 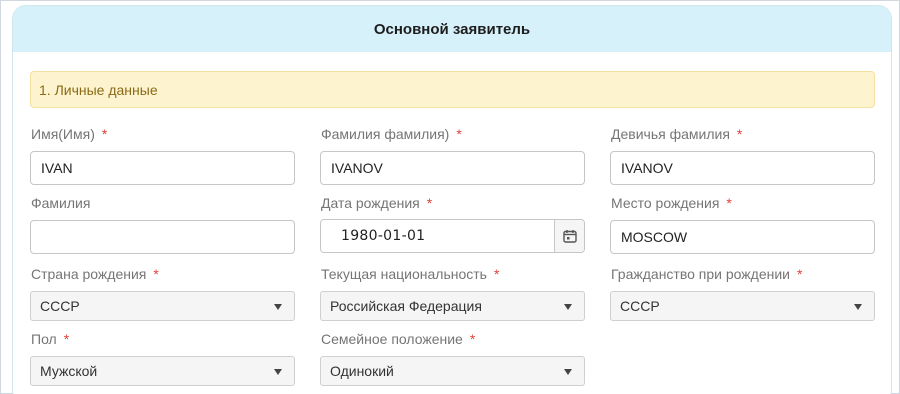 I want to click on marital-status-label-text: Семейное положение, so click(x=392, y=339).